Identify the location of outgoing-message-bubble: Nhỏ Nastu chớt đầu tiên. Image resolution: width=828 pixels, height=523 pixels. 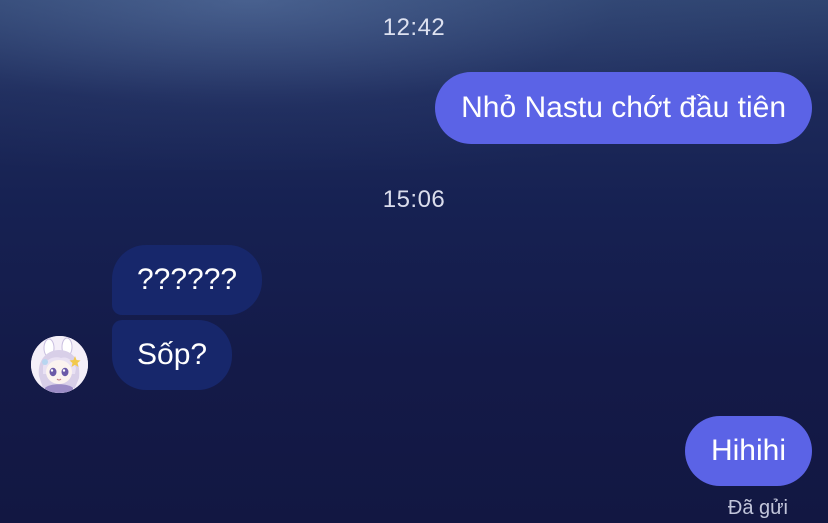
(623, 108).